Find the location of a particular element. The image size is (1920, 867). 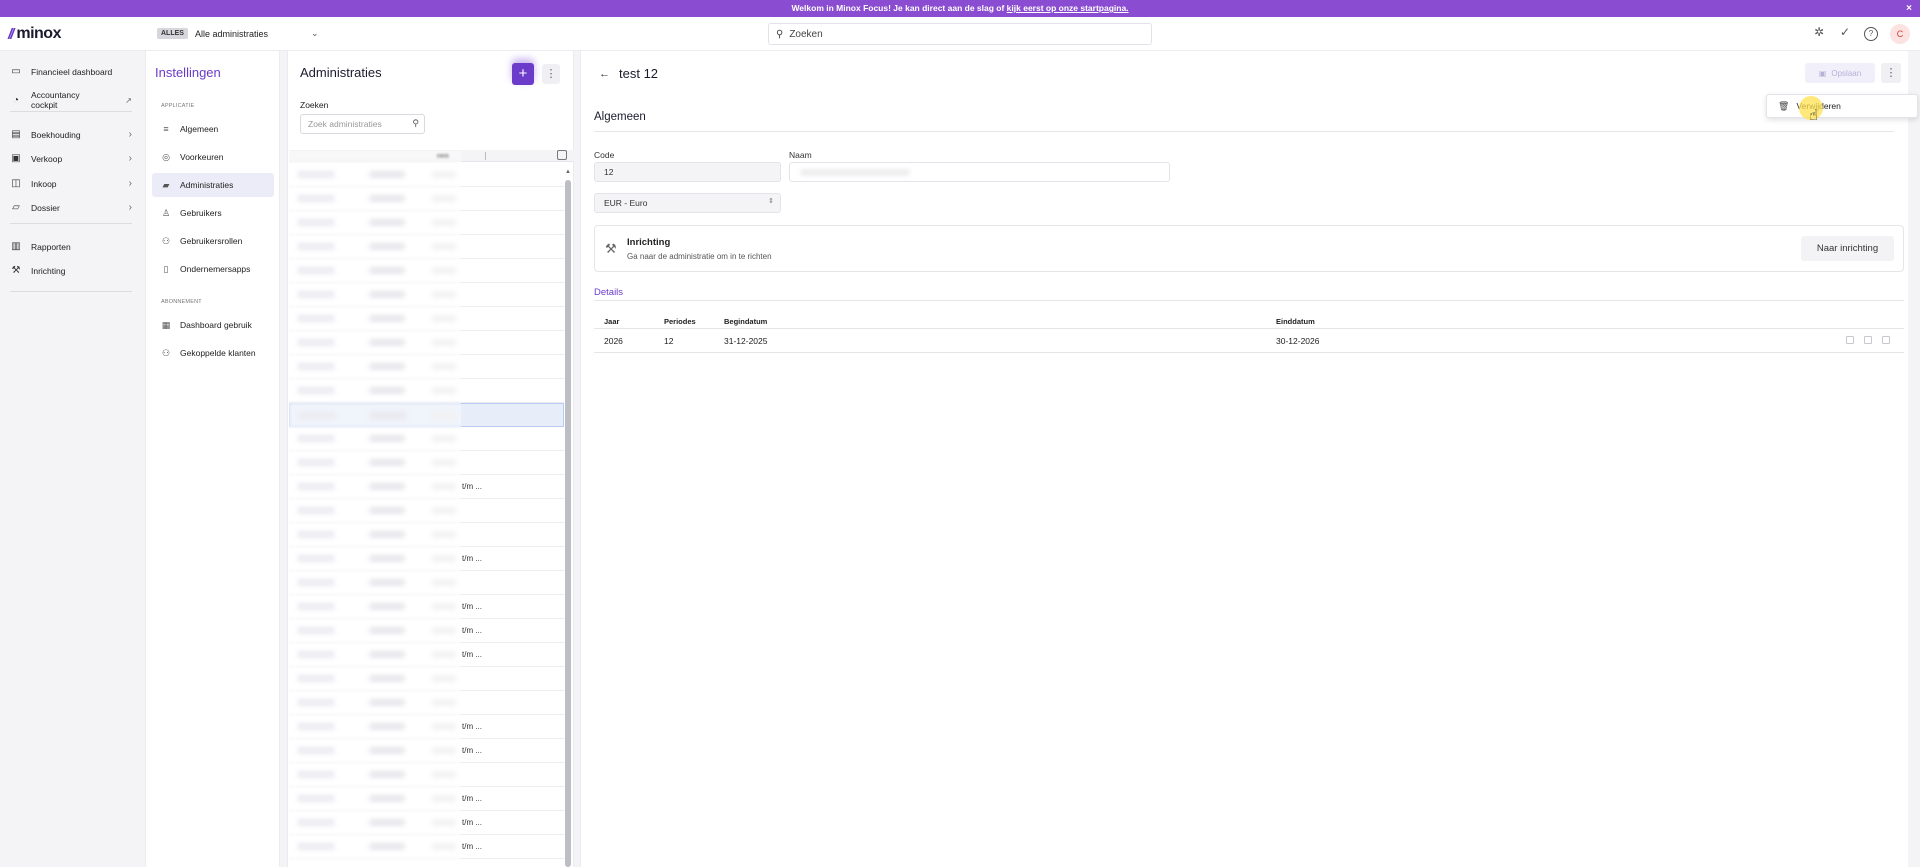

table-row: 2026 12 31-12-2025 30-12-2026 is located at coordinates (1249, 341).